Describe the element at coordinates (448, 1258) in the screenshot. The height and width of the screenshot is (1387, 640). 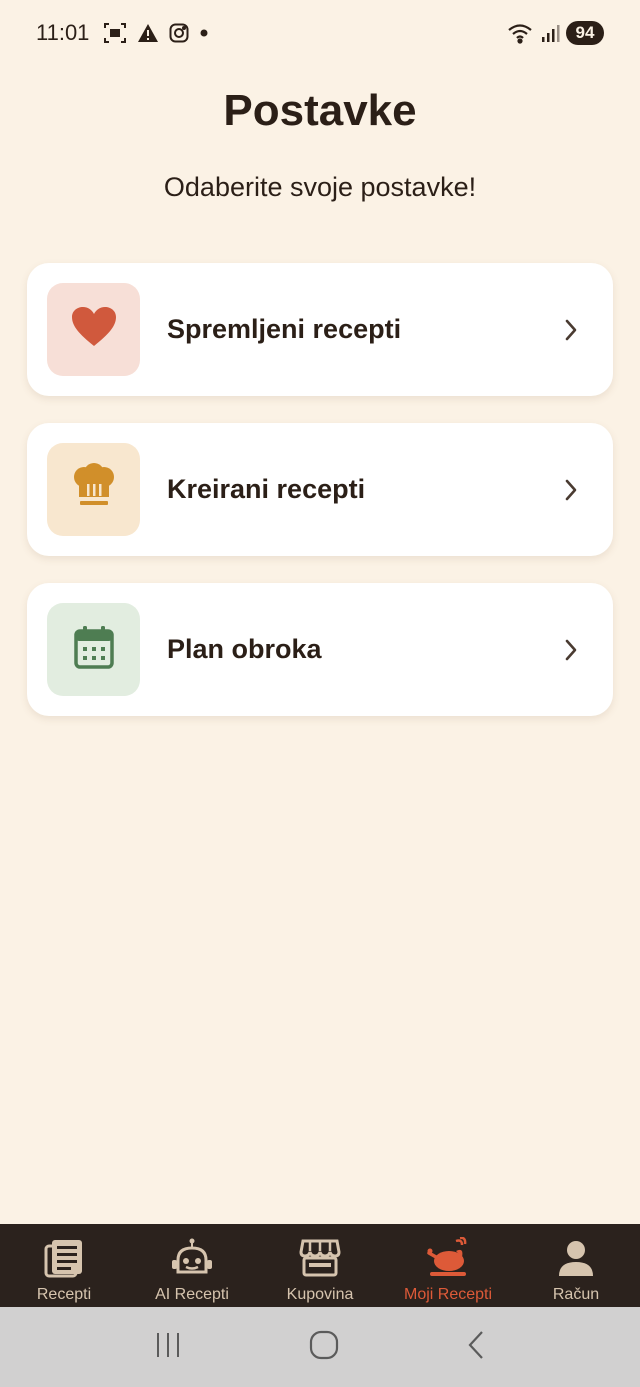
I see `roast-chicken-icon` at that location.